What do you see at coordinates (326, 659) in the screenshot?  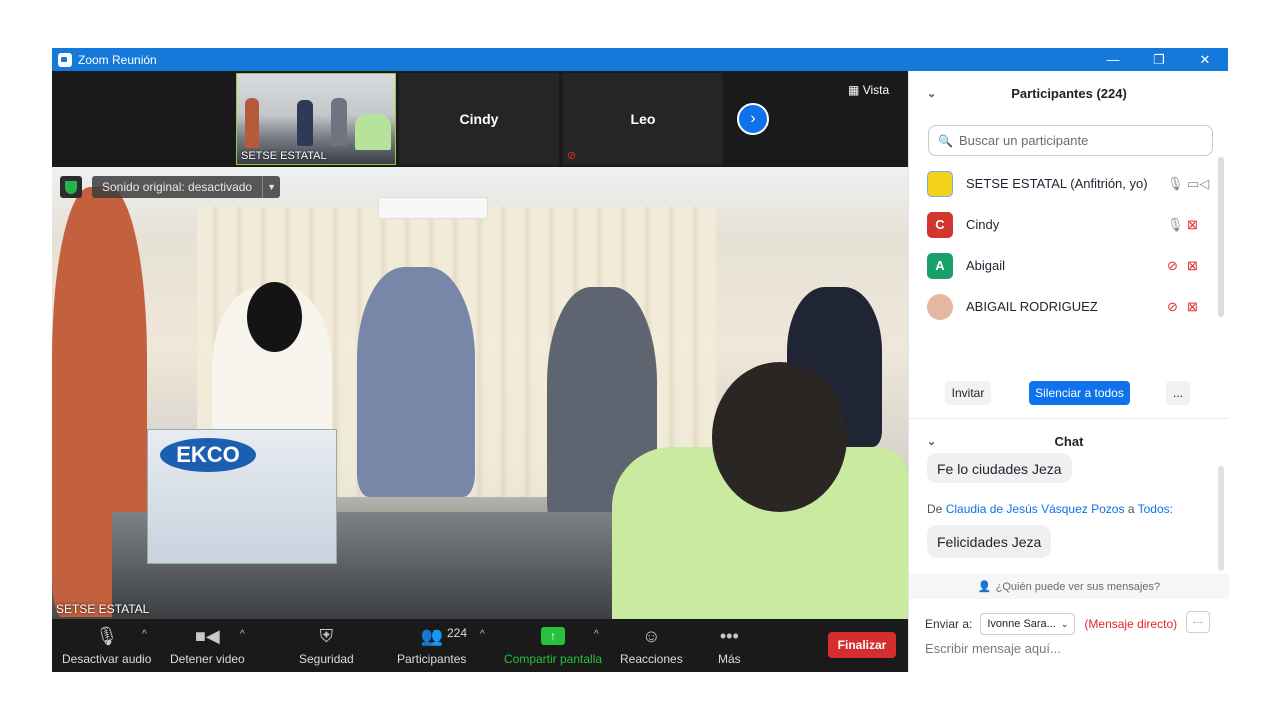 I see `security-label: Seguridad` at bounding box center [326, 659].